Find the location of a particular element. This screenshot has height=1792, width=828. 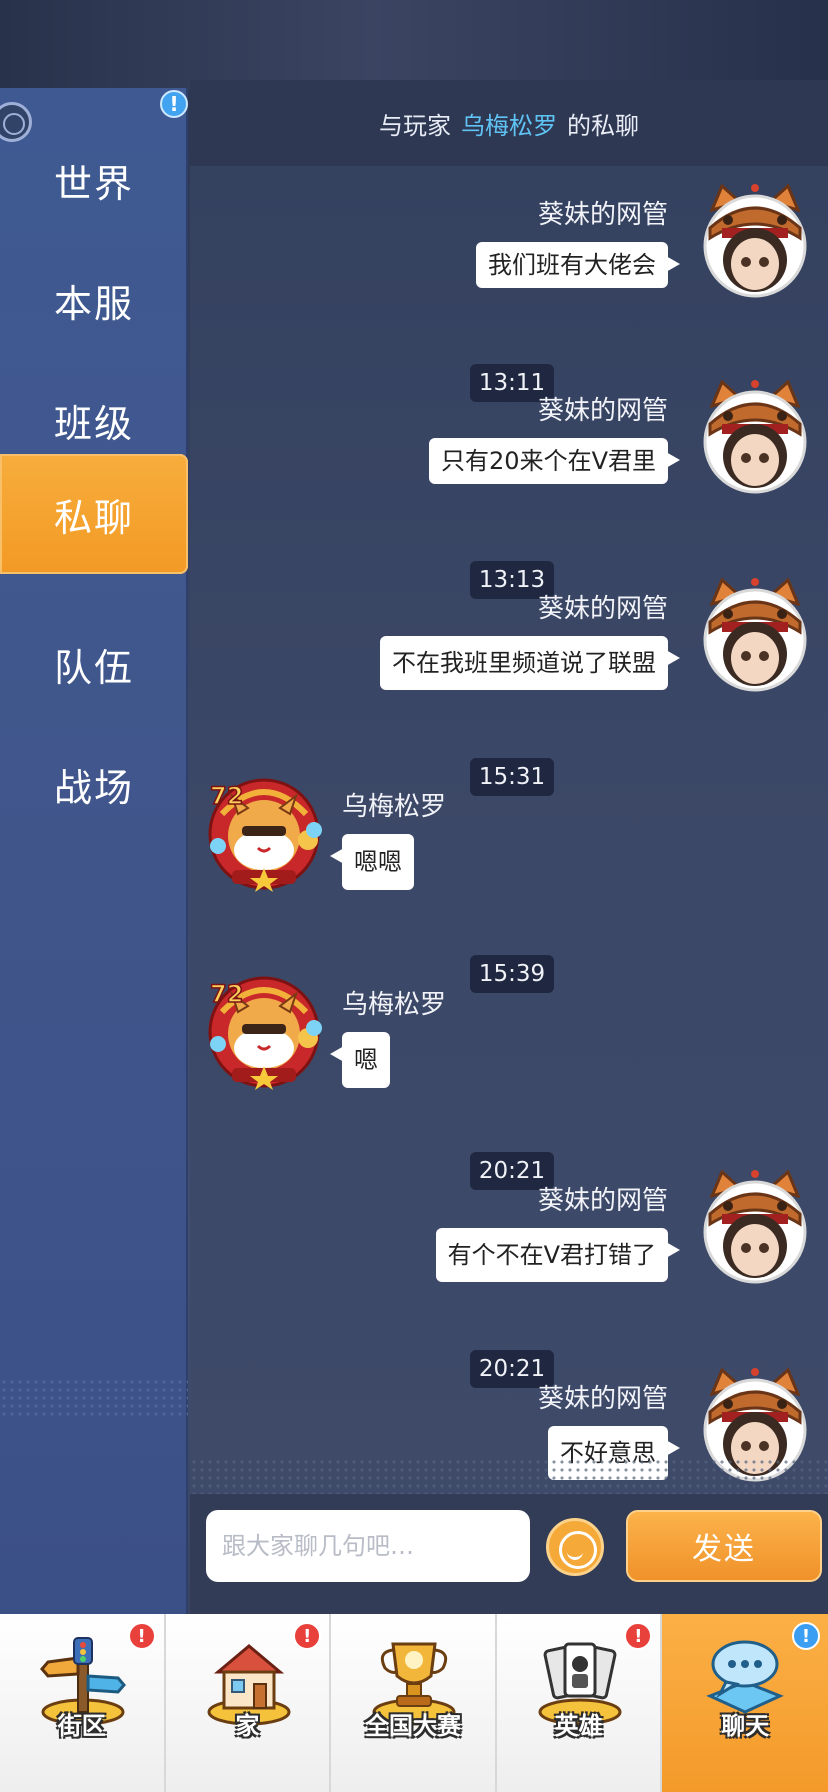

message-item: 72 乌梅松罗 嗯 is located at coordinates (509, 1026).